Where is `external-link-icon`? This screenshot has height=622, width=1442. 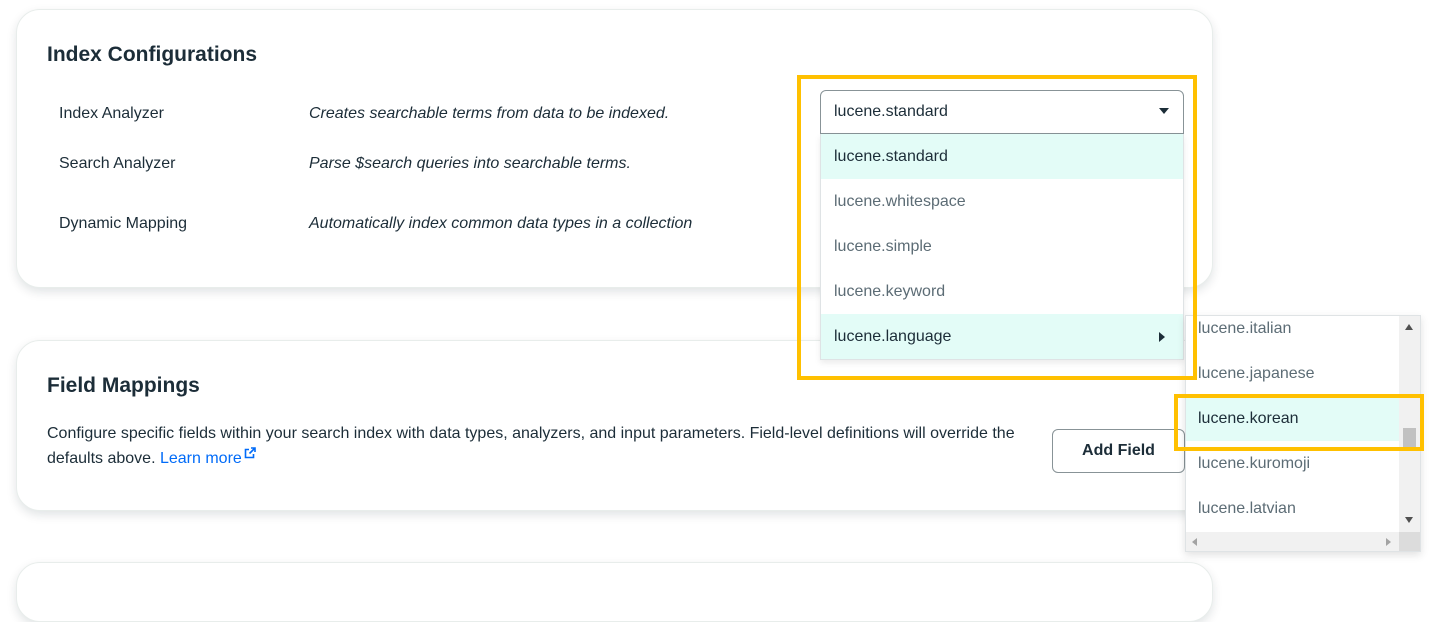
external-link-icon is located at coordinates (250, 453).